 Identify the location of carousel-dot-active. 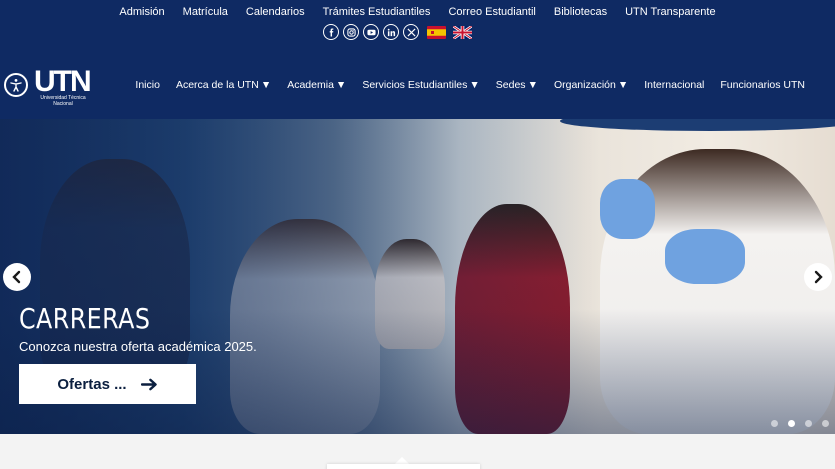
(791, 423).